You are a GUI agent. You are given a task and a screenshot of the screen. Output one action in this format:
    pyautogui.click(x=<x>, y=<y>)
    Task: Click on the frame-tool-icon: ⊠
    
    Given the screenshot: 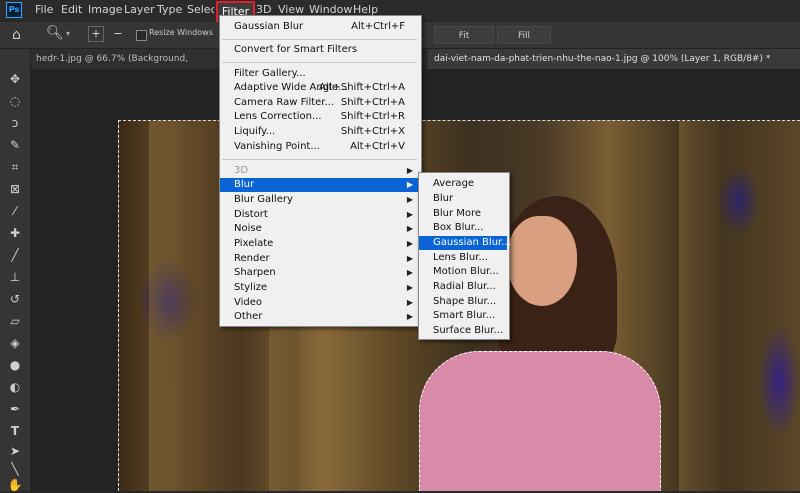 What is the action you would take?
    pyautogui.click(x=15, y=189)
    